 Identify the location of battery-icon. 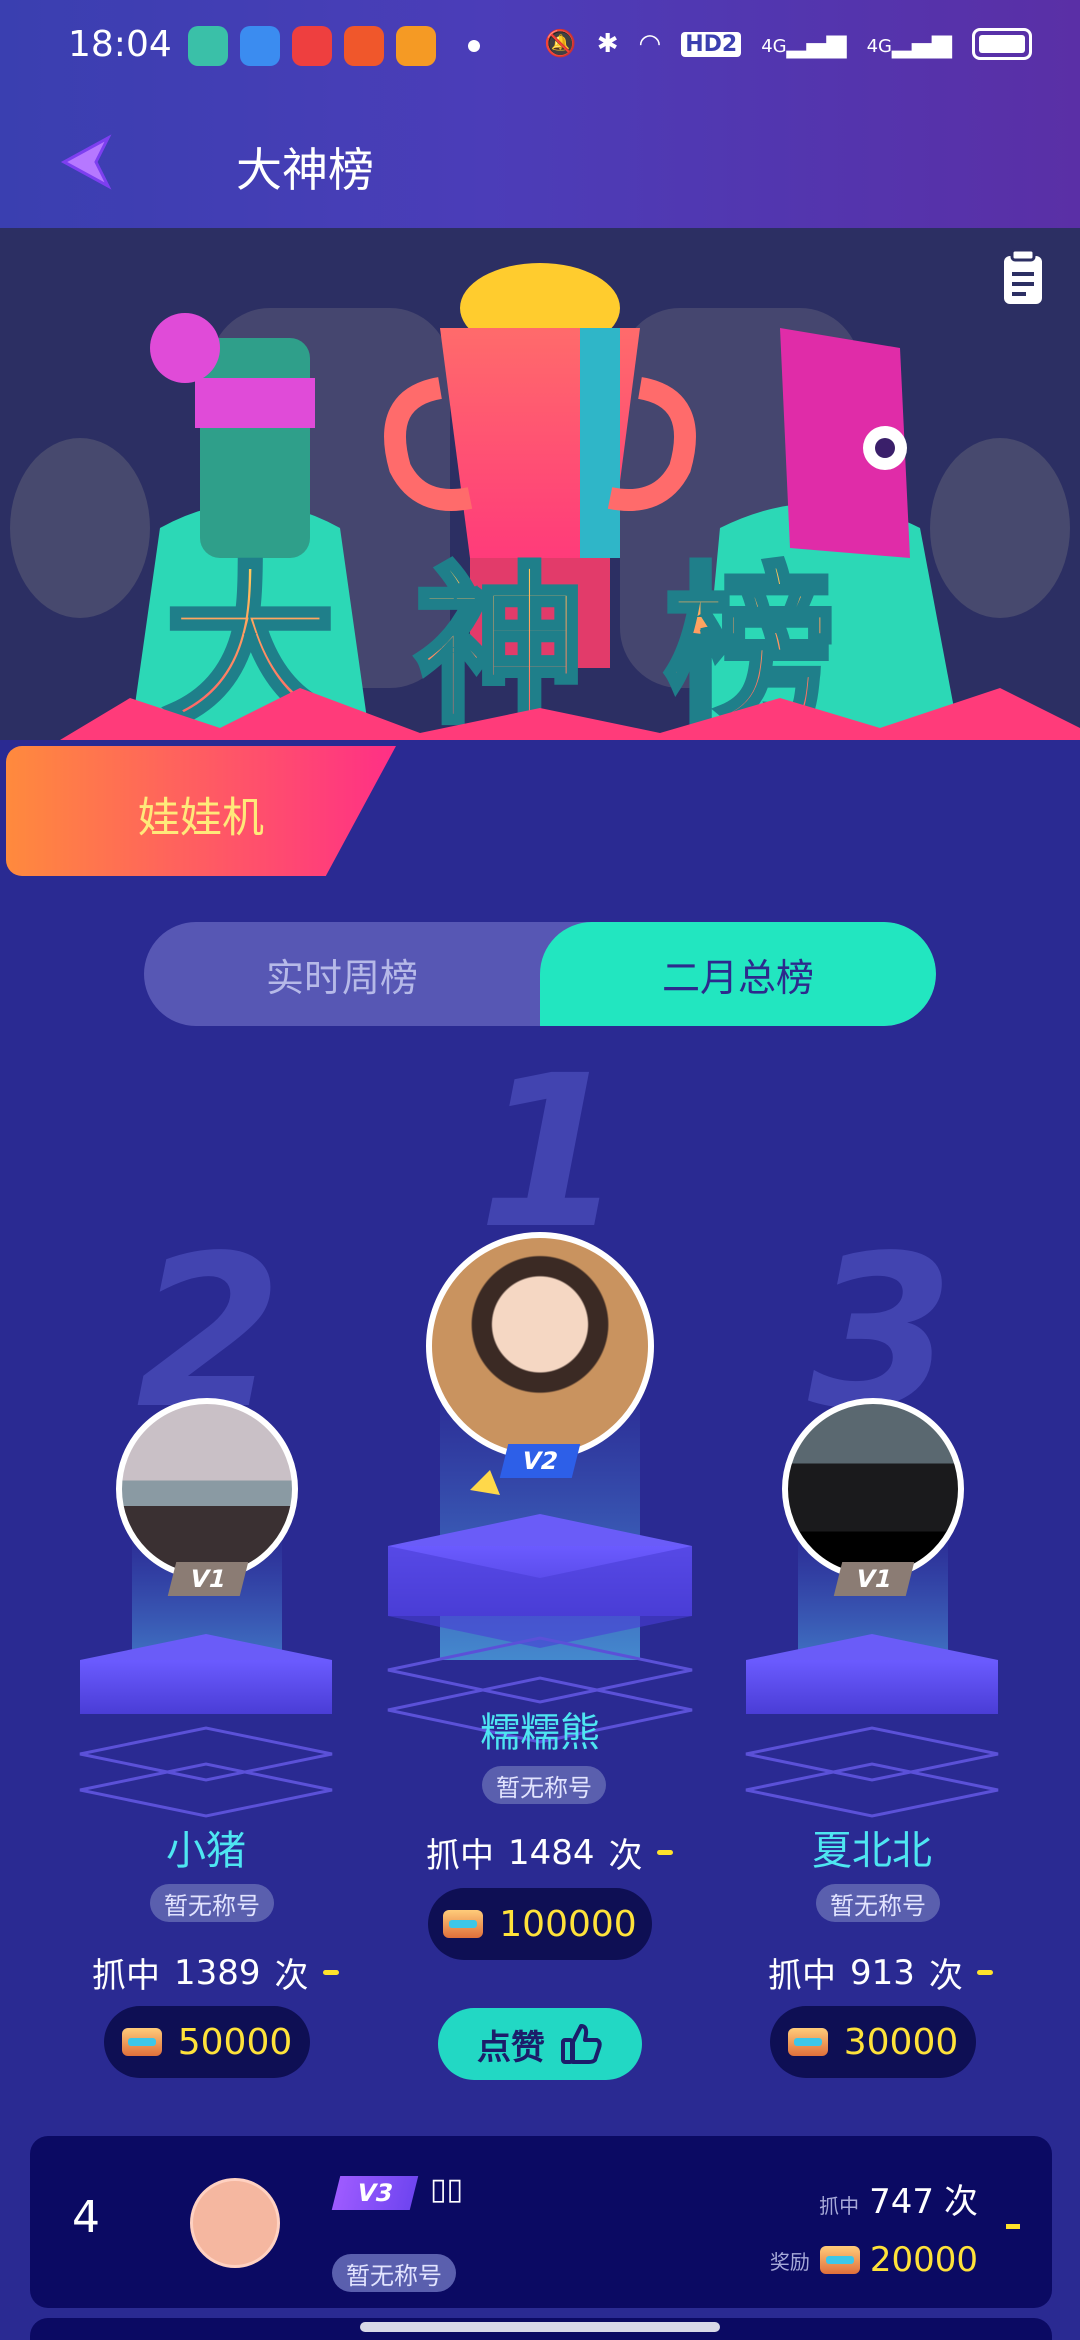
(1002, 44).